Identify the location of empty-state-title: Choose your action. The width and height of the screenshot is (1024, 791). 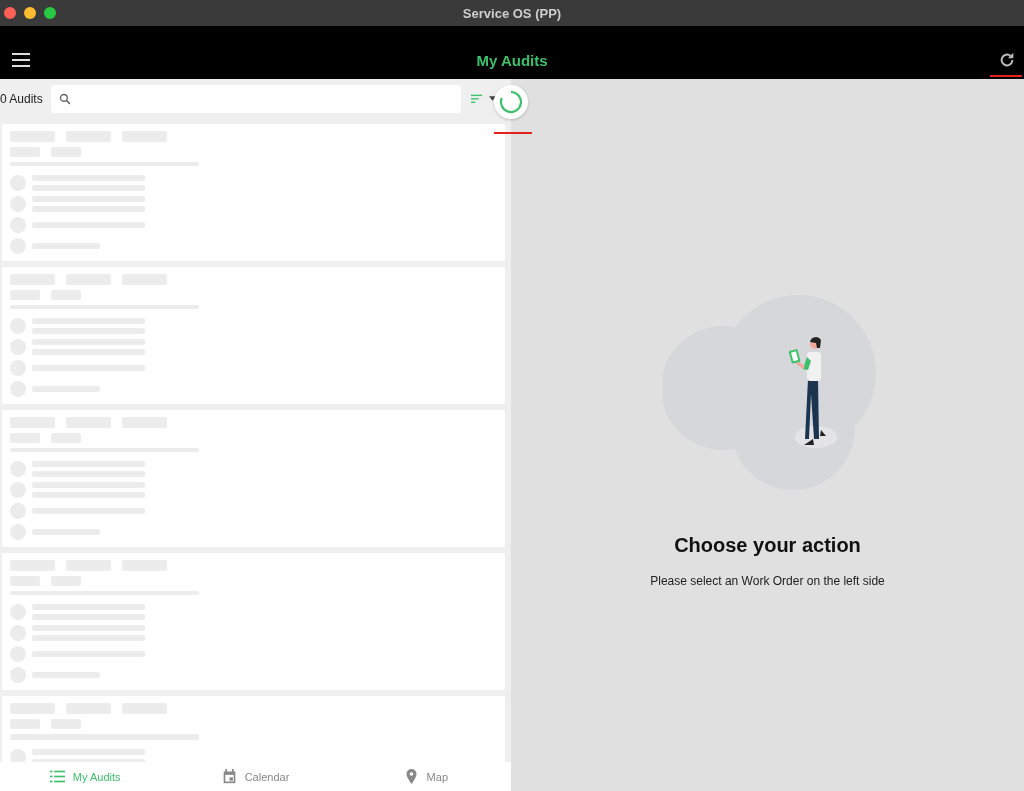
(767, 545).